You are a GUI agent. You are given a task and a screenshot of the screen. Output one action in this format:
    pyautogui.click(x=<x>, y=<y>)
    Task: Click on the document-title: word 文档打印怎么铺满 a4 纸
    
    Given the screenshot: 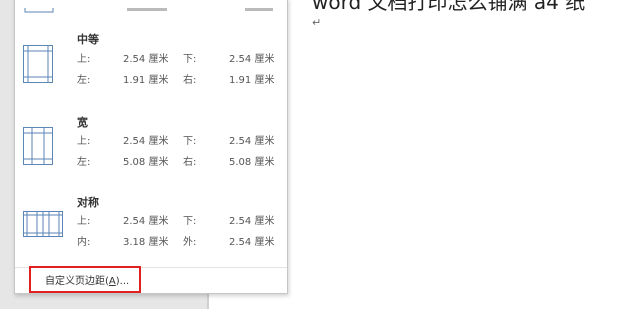 What is the action you would take?
    pyautogui.click(x=449, y=7)
    